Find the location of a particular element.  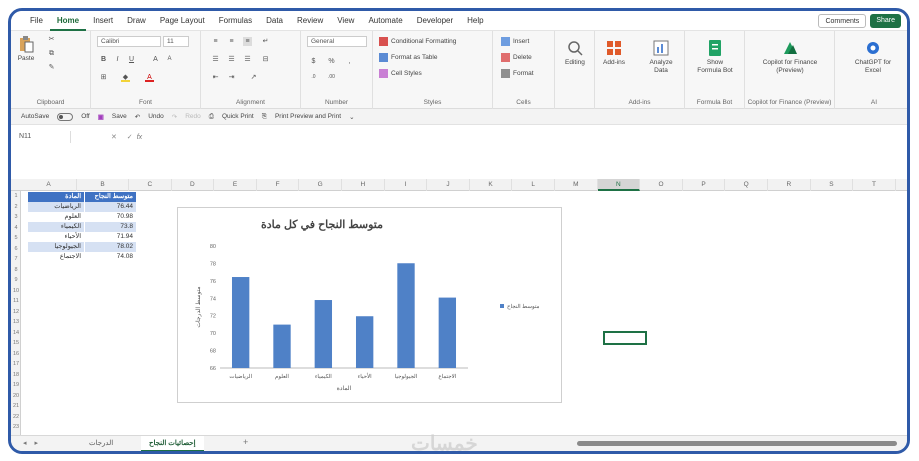

grow-font-icon: A is located at coordinates (155, 59).